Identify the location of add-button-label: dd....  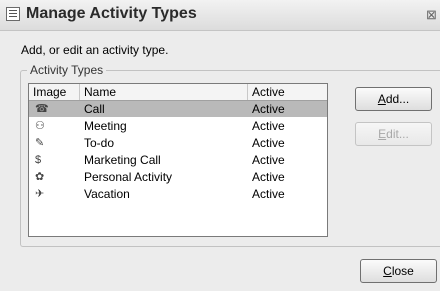
(397, 99).